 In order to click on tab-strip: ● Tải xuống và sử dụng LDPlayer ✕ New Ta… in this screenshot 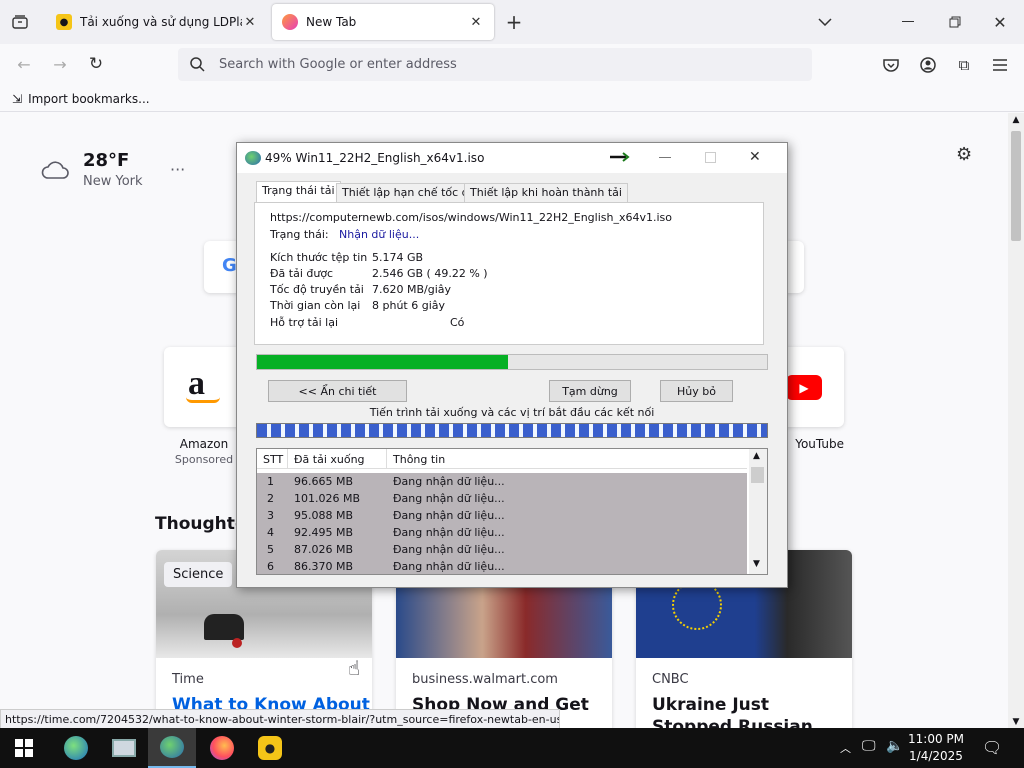, I will do `click(512, 22)`.